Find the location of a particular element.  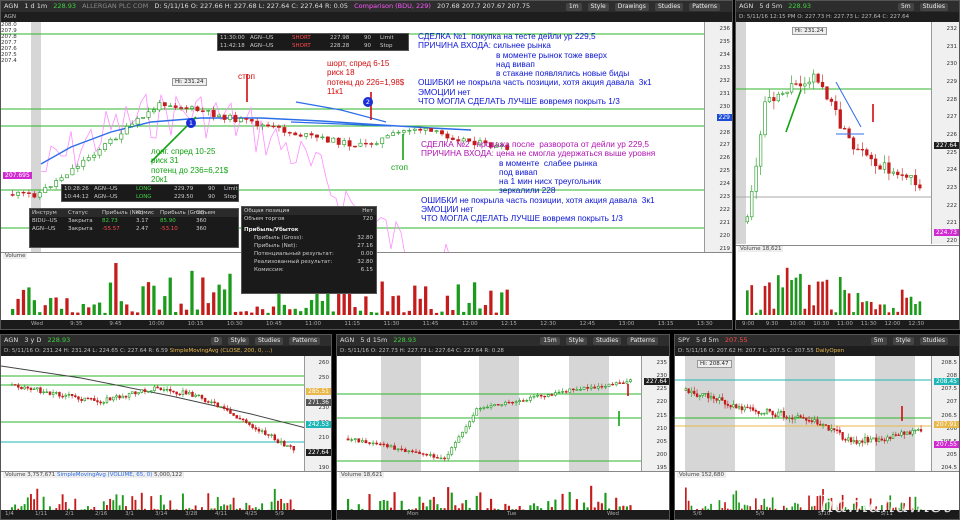

bm-price-chart is located at coordinates (490, 413).